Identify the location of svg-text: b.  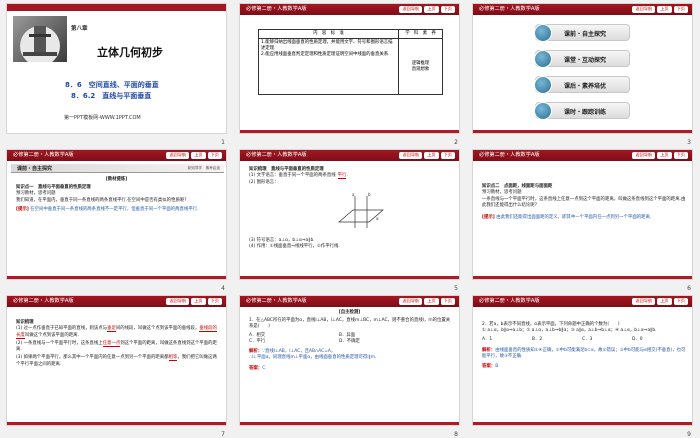
(369, 194).